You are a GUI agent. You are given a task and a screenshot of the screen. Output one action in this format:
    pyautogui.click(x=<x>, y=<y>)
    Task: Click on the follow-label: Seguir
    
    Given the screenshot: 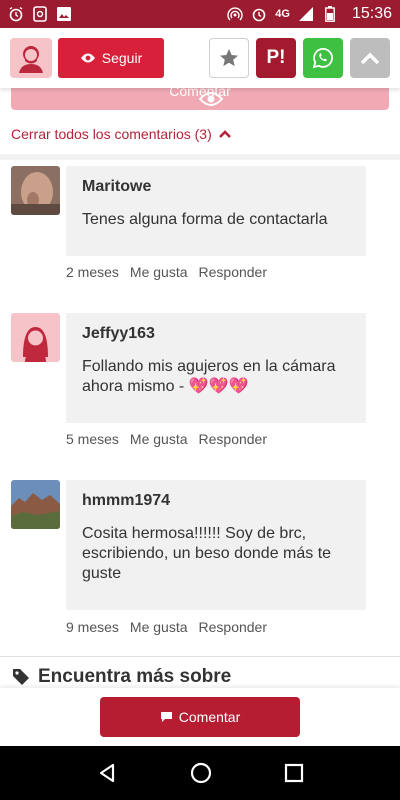 What is the action you would take?
    pyautogui.click(x=122, y=58)
    